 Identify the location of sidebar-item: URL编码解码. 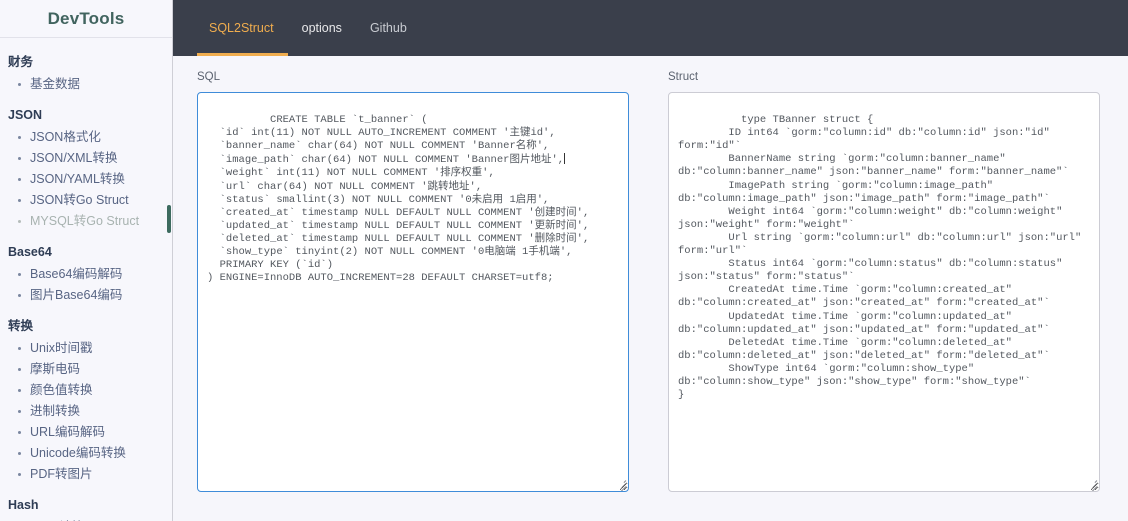
(86, 432).